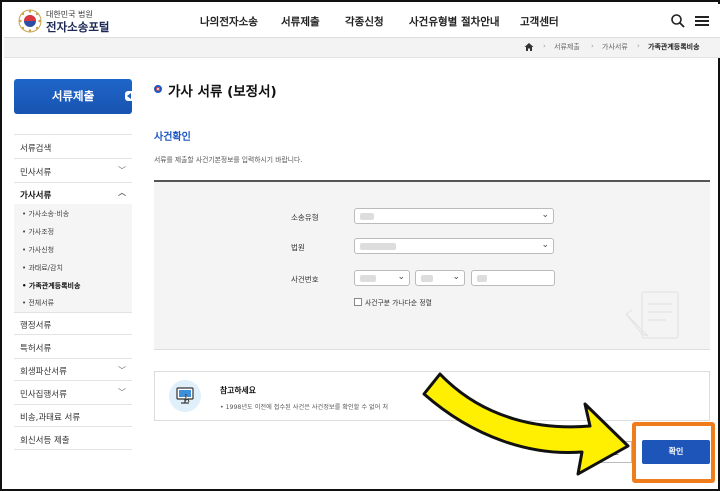 This screenshot has width=720, height=491. I want to click on sub-item-all-docs: • 전체서류, so click(38, 303).